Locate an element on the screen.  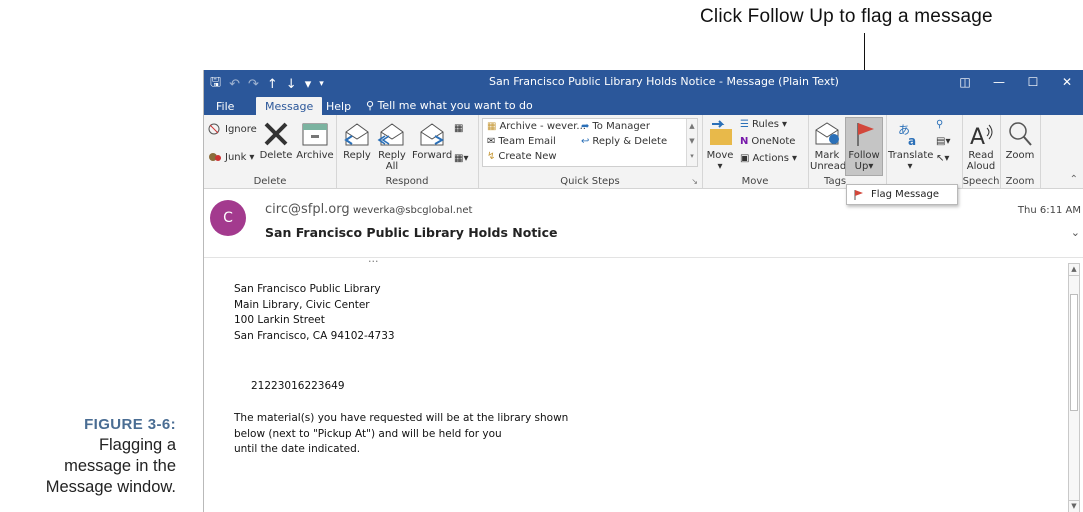
tab-file: File is located at coordinates (225, 107).